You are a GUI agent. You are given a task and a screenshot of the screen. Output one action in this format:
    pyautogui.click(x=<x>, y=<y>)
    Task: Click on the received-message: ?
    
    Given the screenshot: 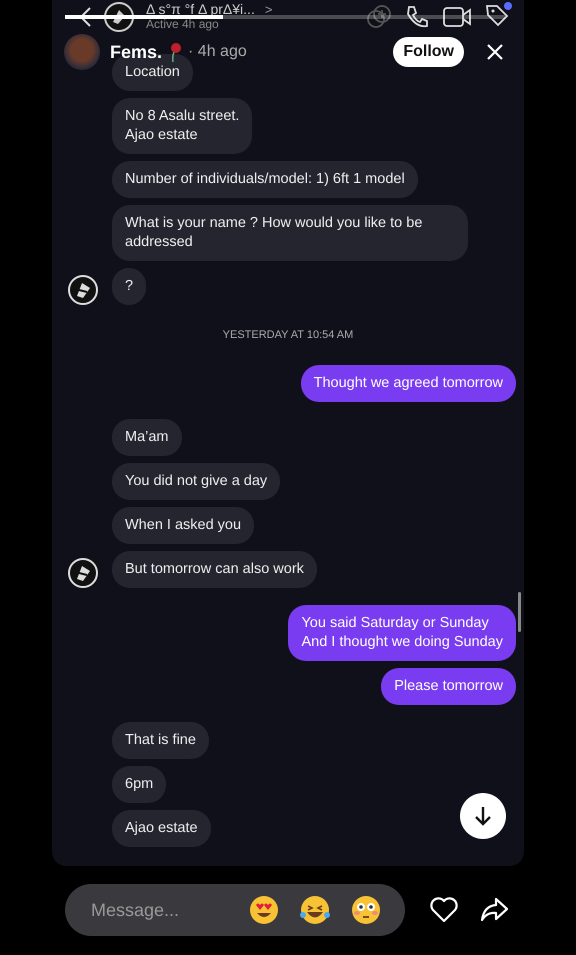 What is the action you would take?
    pyautogui.click(x=129, y=286)
    